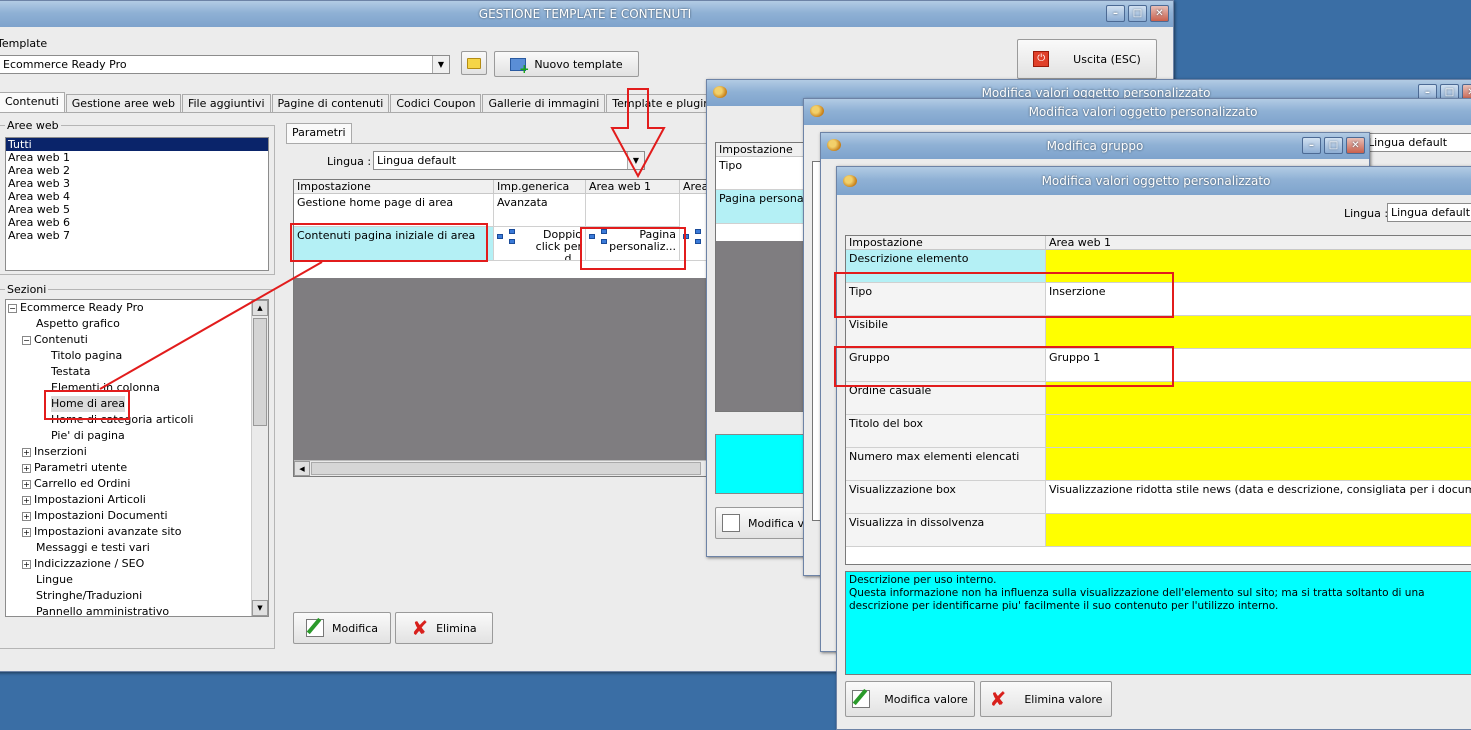  Describe the element at coordinates (88, 436) in the screenshot. I see `tree-node: Pie' di pagina` at that location.